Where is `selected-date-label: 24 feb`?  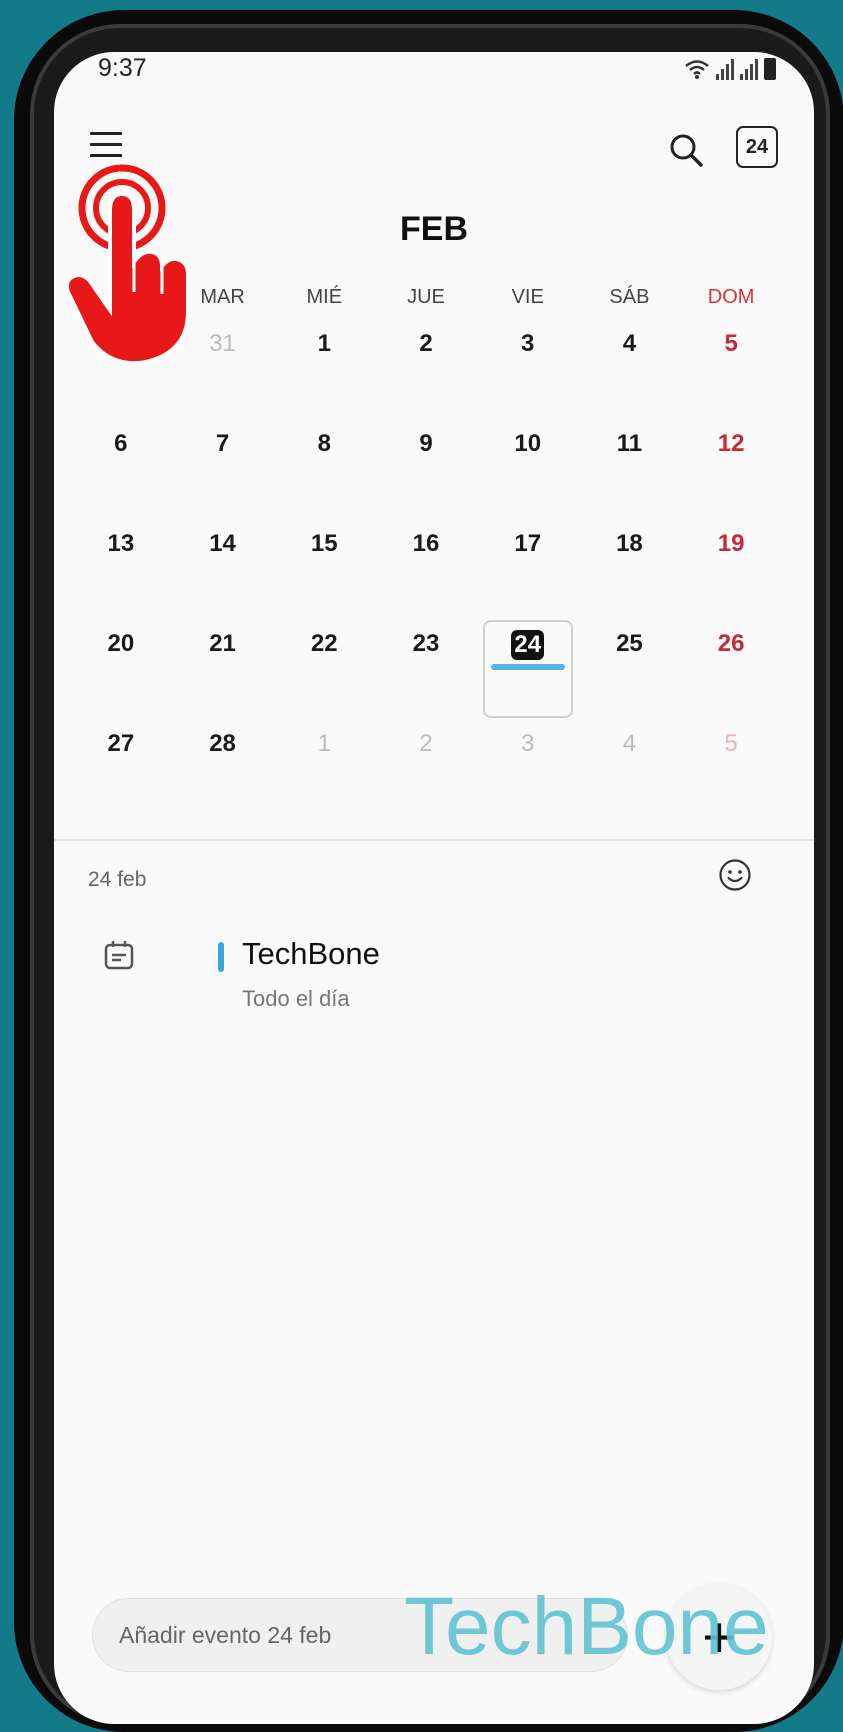 selected-date-label: 24 feb is located at coordinates (117, 879).